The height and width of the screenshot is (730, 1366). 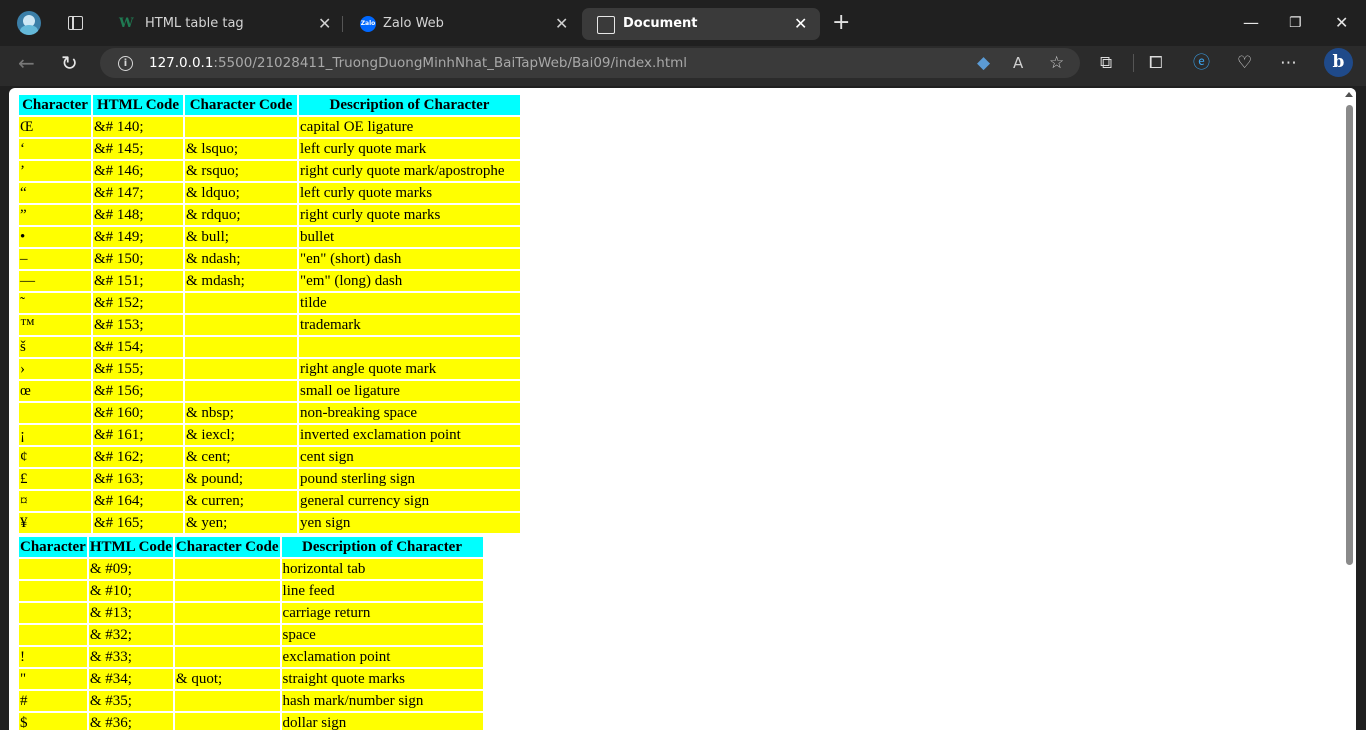 What do you see at coordinates (413, 23) in the screenshot?
I see `tab-title: Zalo Web` at bounding box center [413, 23].